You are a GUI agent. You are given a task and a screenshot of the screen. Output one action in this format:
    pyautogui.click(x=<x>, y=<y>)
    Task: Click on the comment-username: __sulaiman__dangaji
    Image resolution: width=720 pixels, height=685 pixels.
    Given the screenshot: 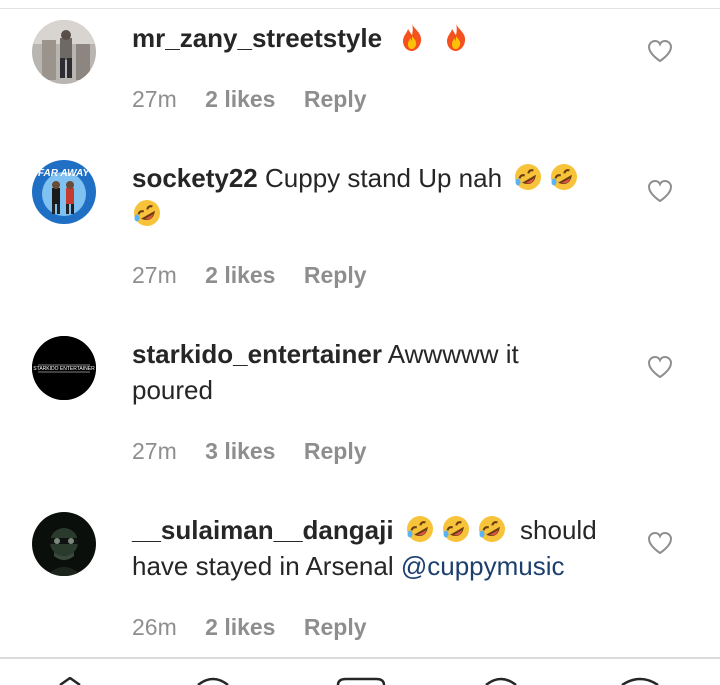 What is the action you would take?
    pyautogui.click(x=263, y=530)
    